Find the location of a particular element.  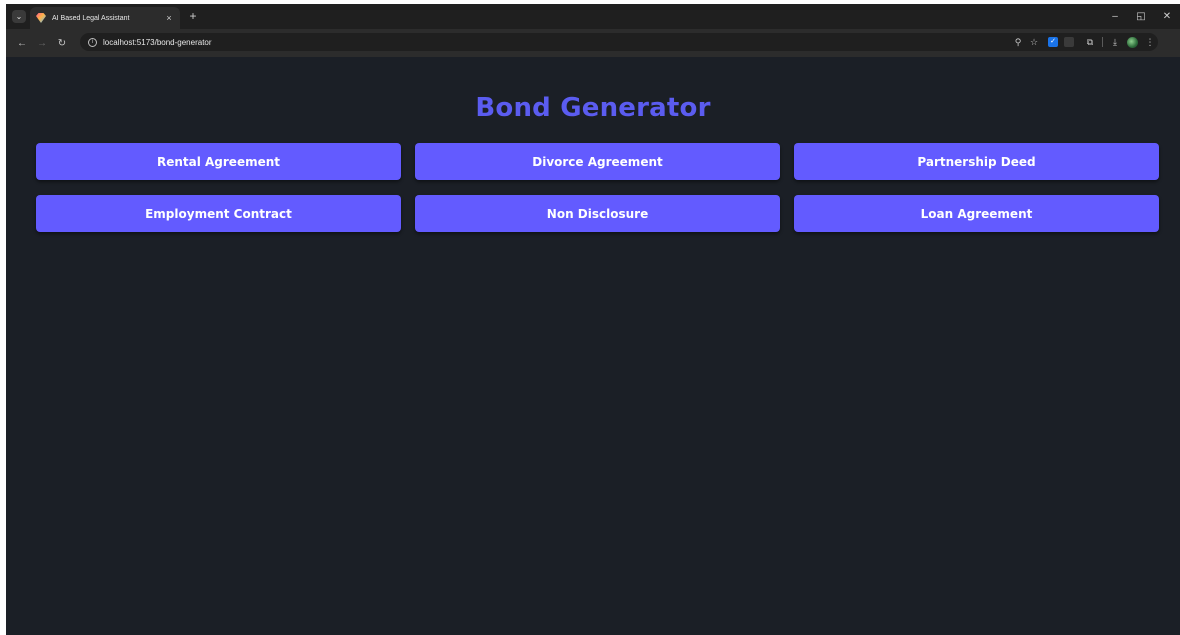

extension-dark-icon is located at coordinates (1069, 42).